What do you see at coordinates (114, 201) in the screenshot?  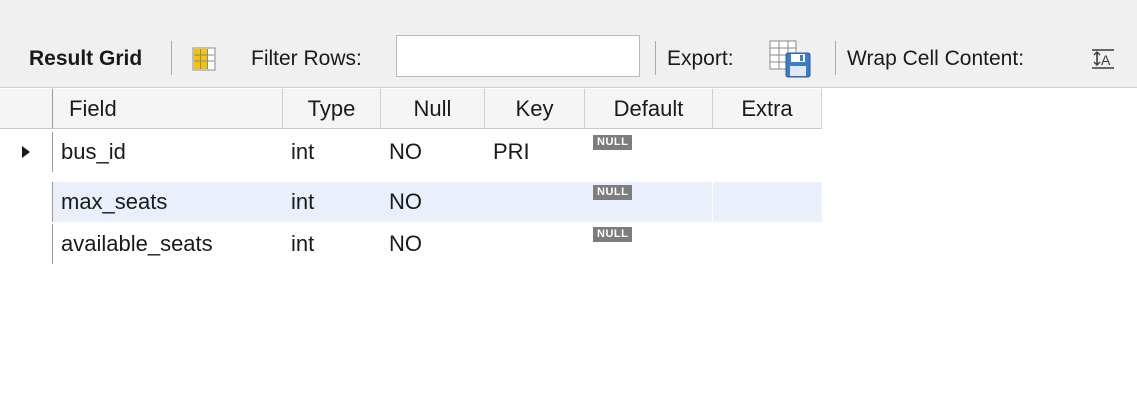 I see `cell-text: max_seats` at bounding box center [114, 201].